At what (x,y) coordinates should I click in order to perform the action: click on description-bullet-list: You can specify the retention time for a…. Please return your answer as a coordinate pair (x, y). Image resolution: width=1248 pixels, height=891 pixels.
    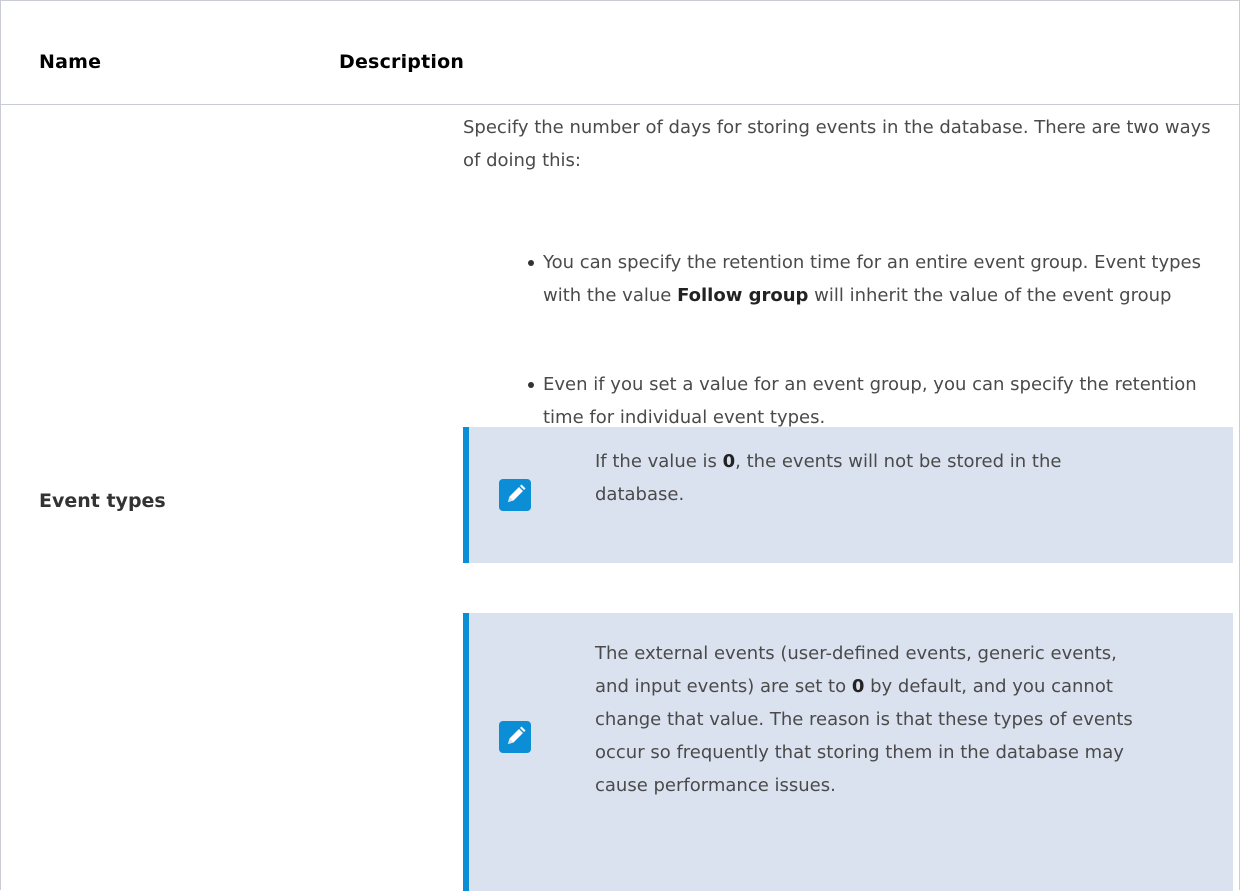
    Looking at the image, I should click on (880, 340).